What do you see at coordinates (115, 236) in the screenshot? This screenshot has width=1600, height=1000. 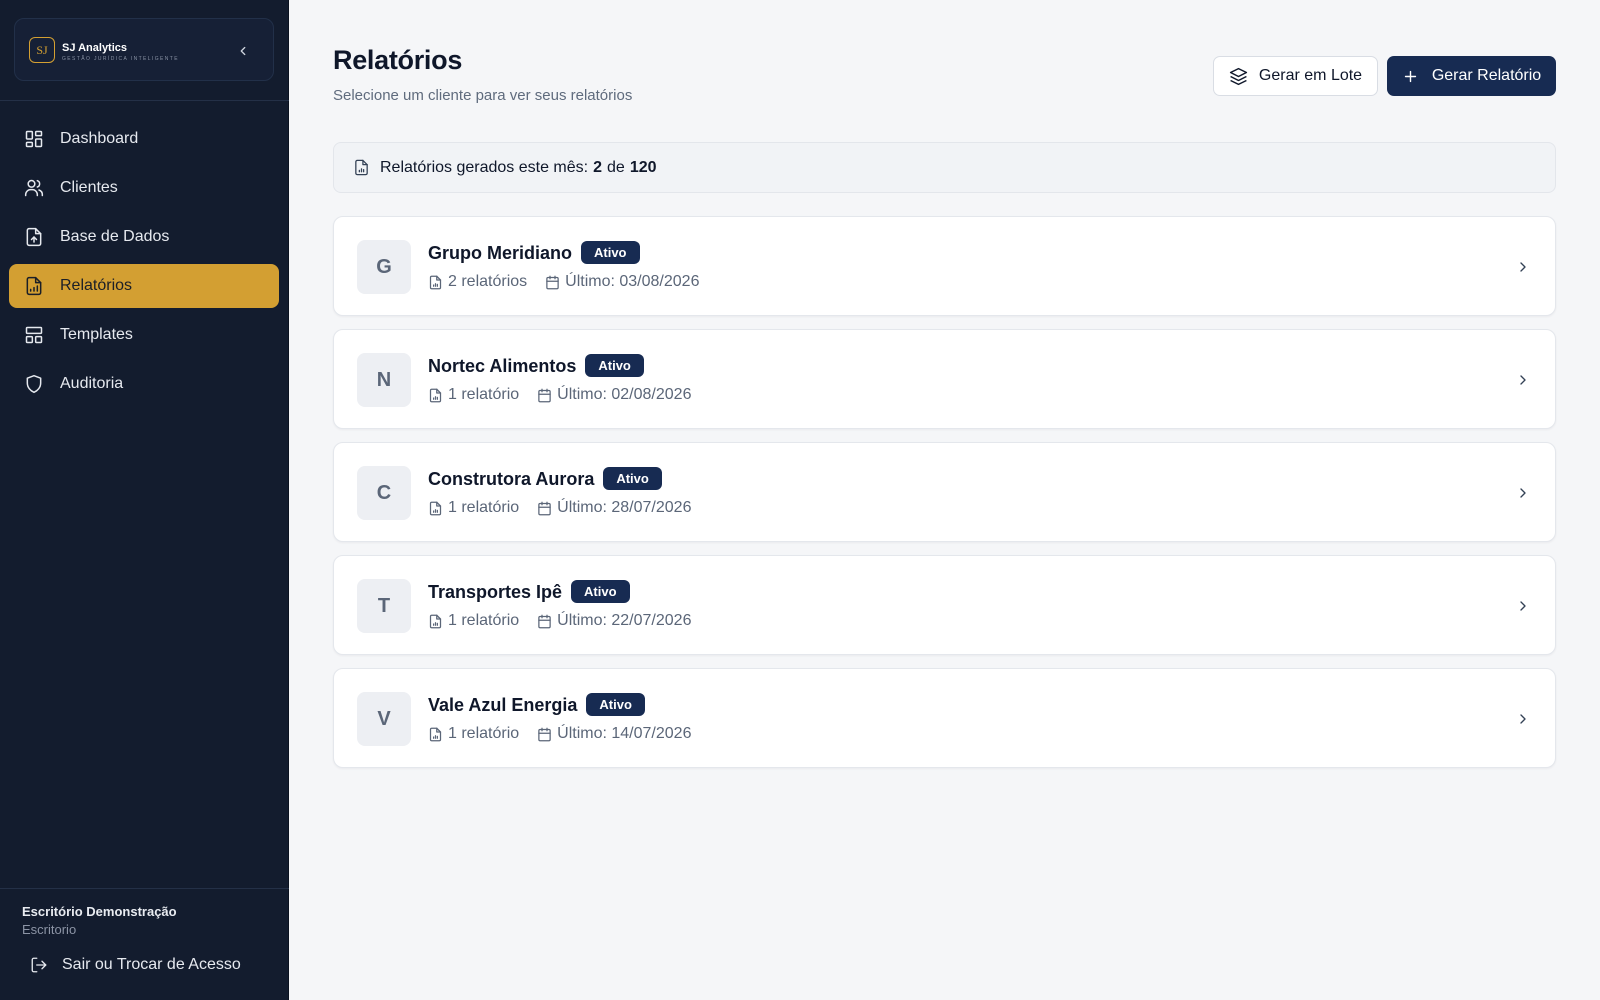 I see `sidebar-item-label: Base de Dados` at bounding box center [115, 236].